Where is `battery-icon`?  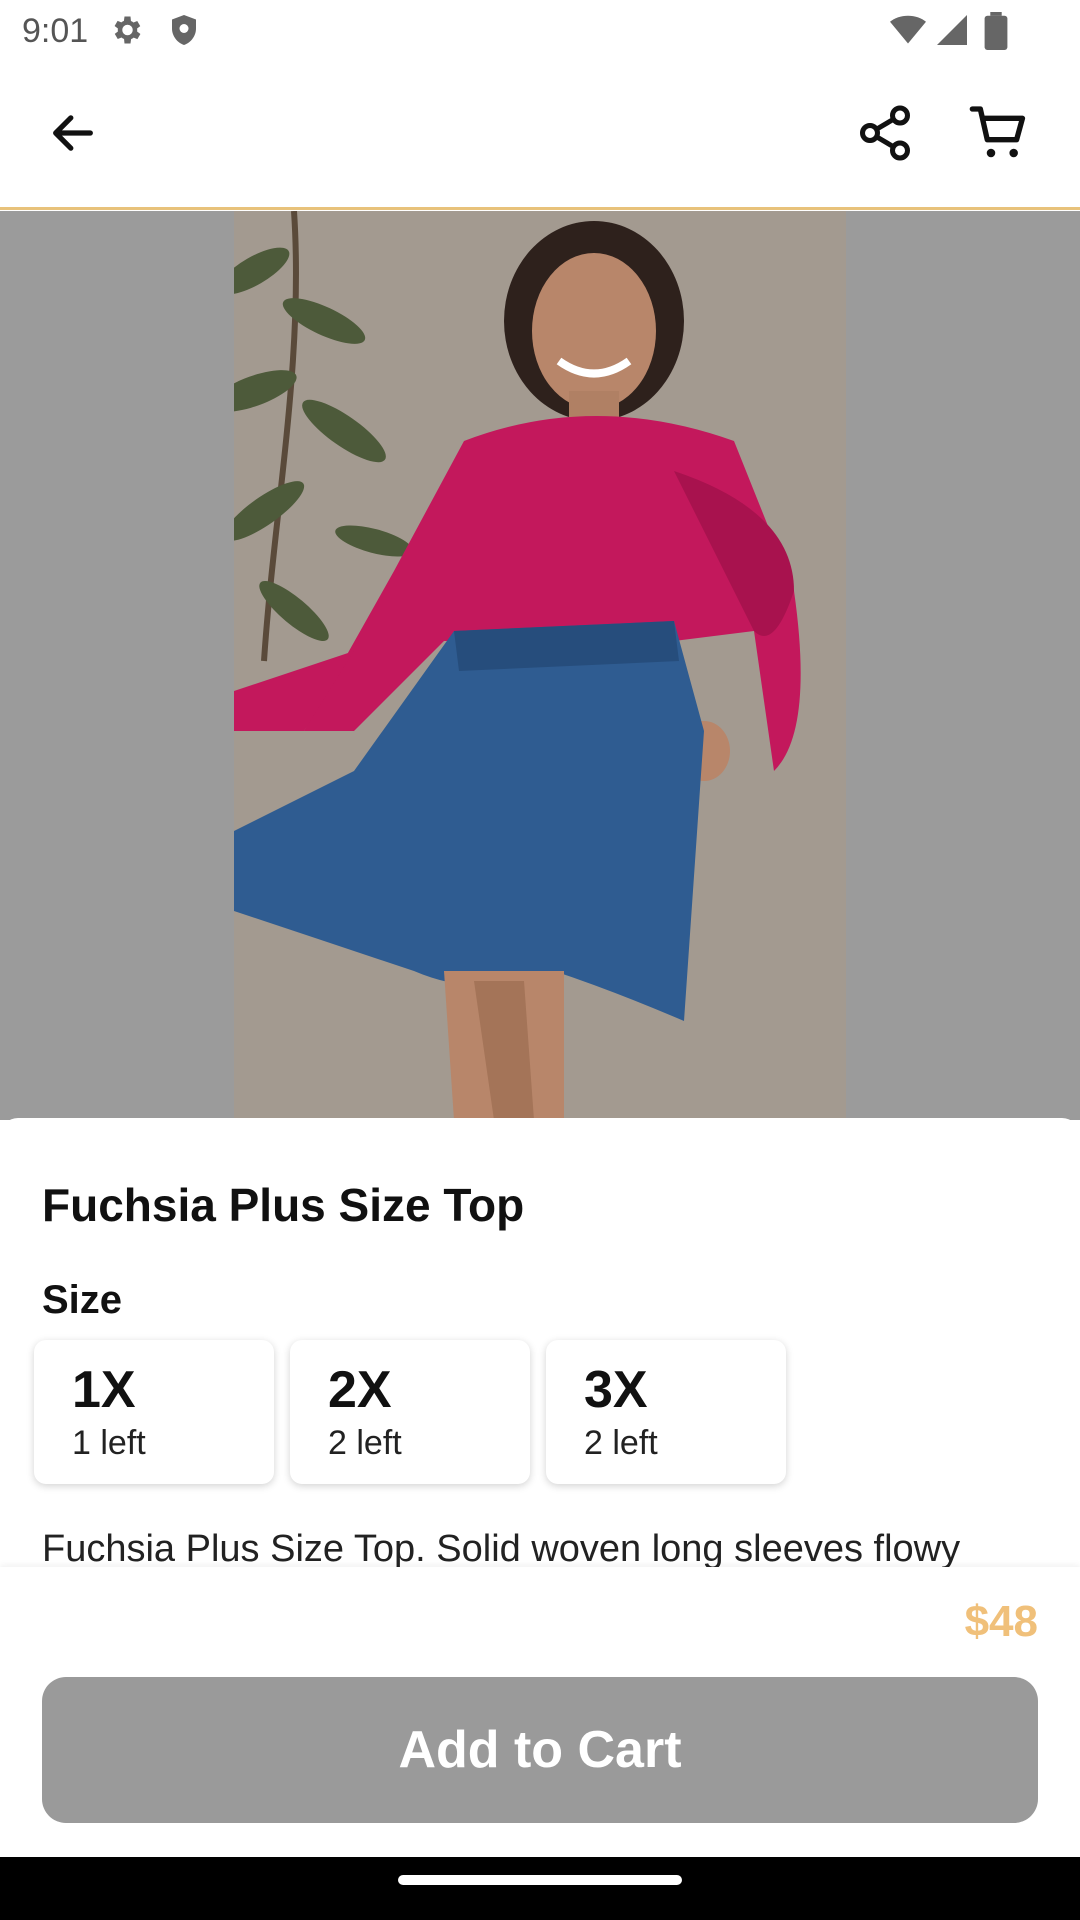
battery-icon is located at coordinates (996, 33).